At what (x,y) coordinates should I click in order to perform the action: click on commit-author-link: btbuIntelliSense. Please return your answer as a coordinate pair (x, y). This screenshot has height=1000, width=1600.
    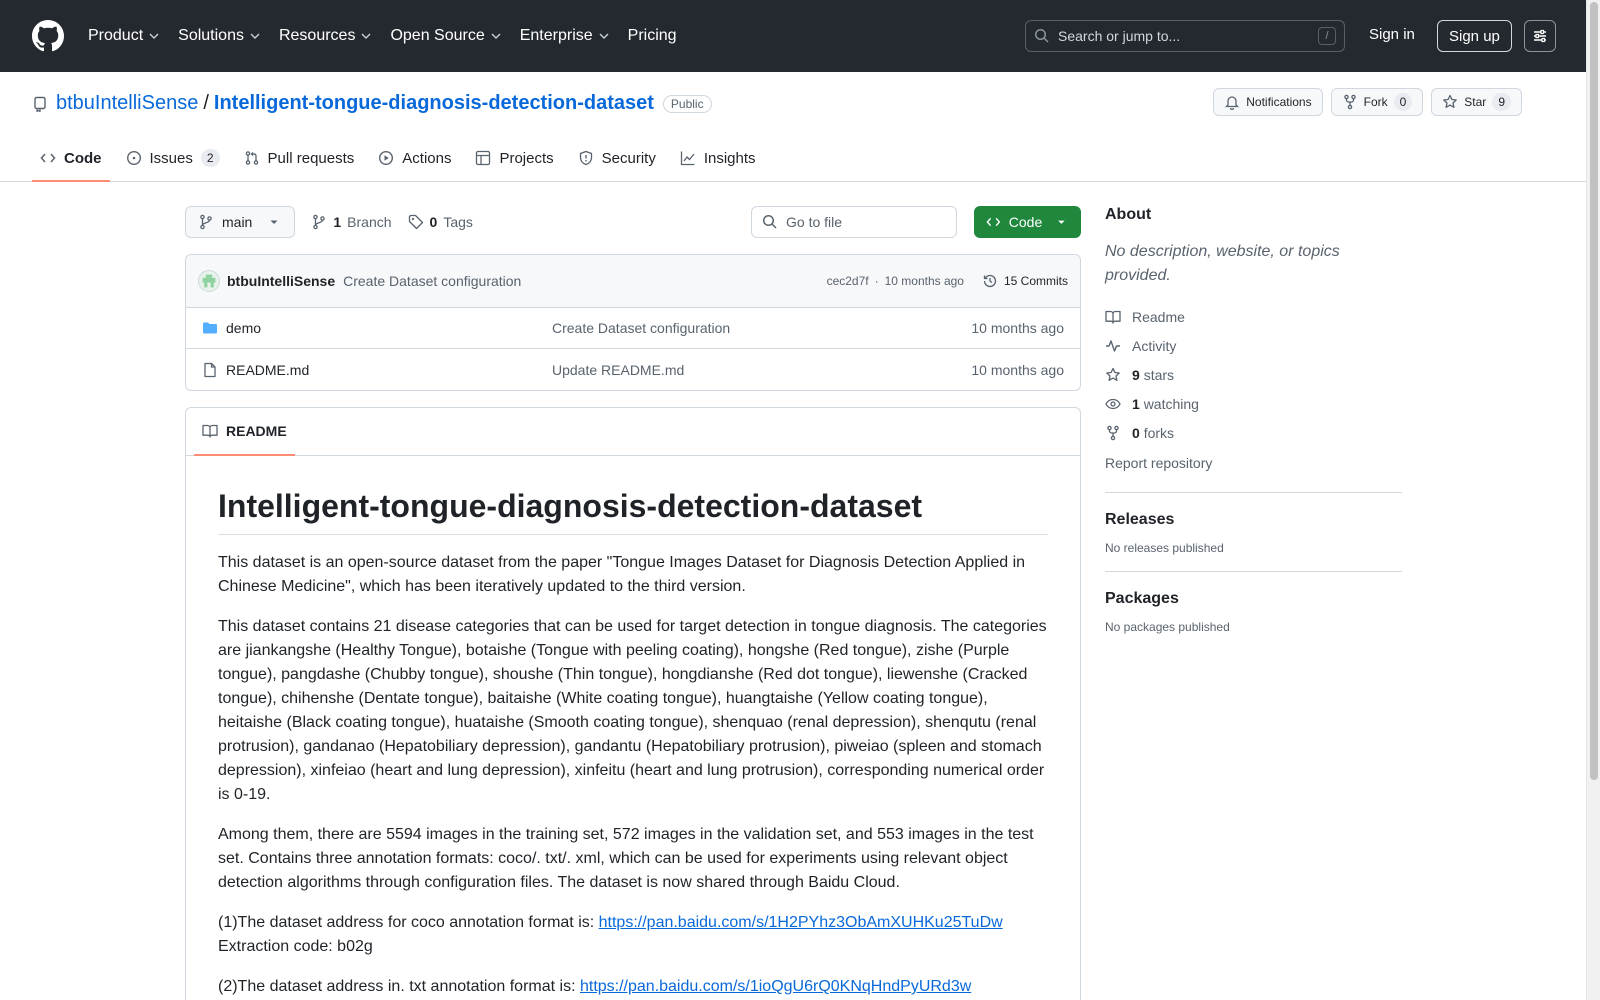
    Looking at the image, I should click on (281, 281).